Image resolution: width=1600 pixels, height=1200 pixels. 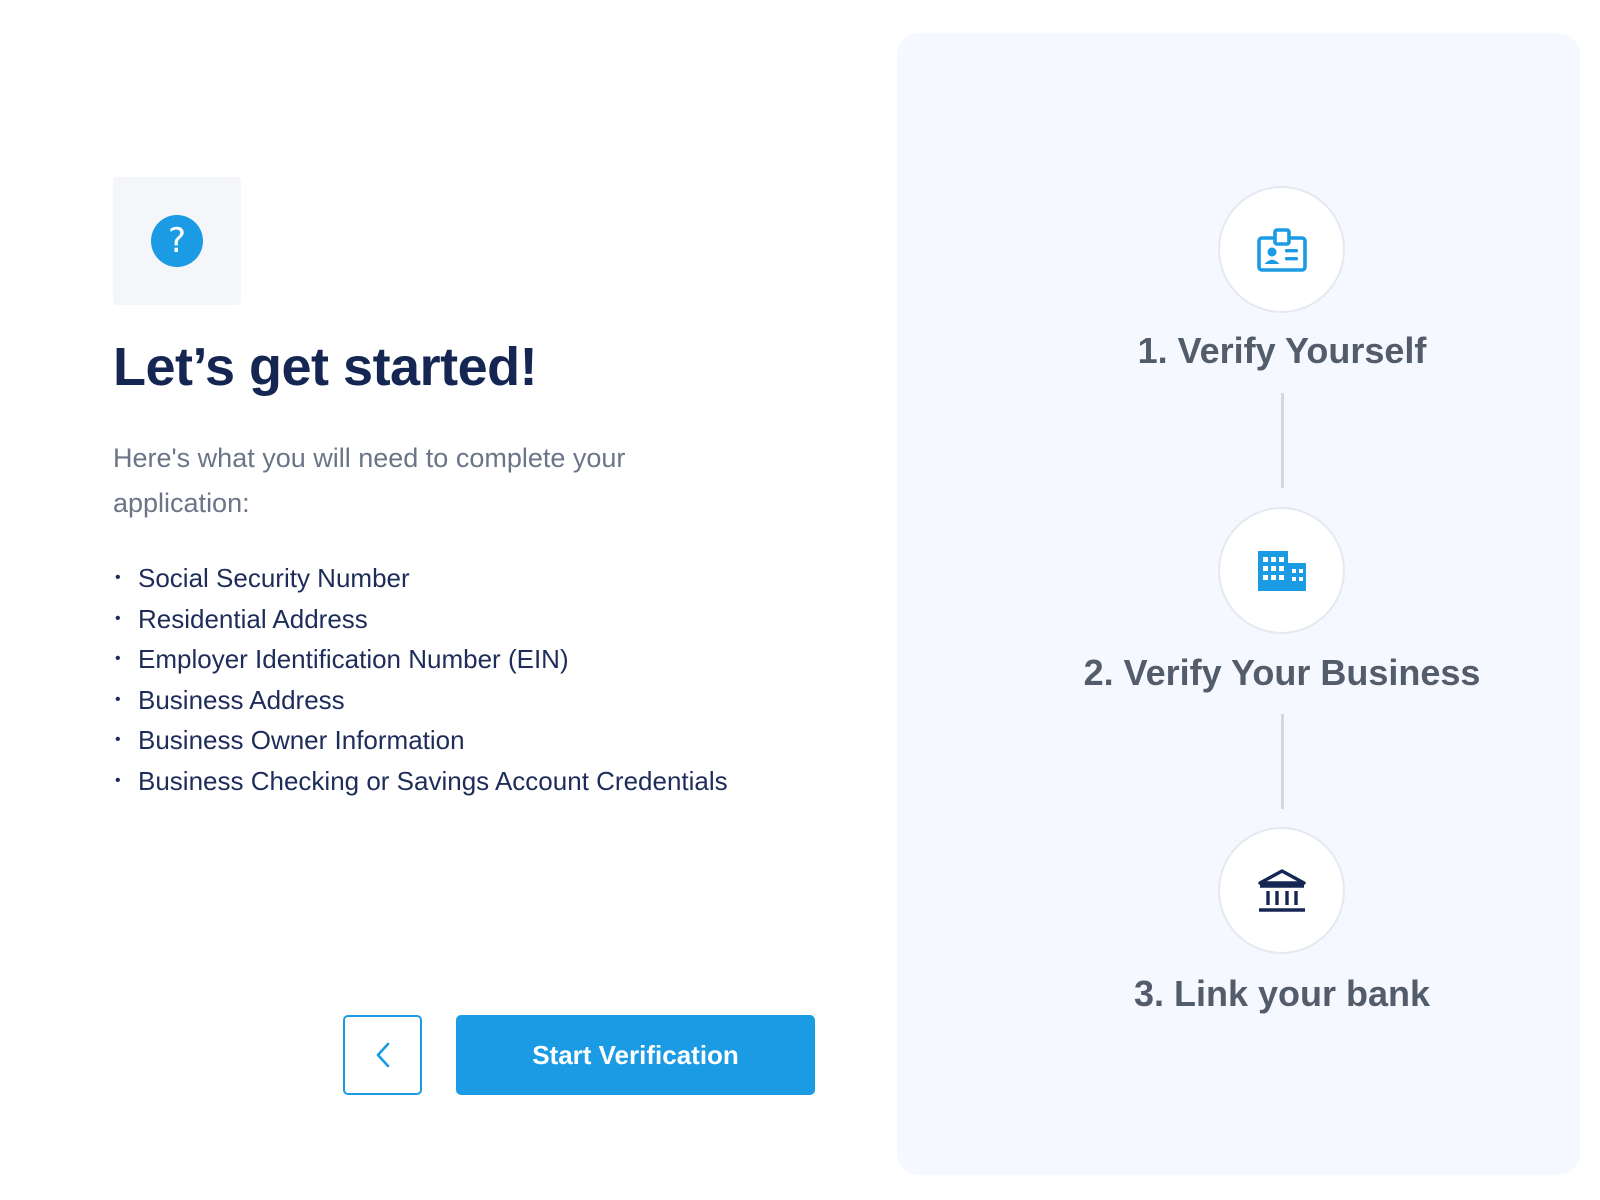 I want to click on help-tile: ?, so click(x=177, y=241).